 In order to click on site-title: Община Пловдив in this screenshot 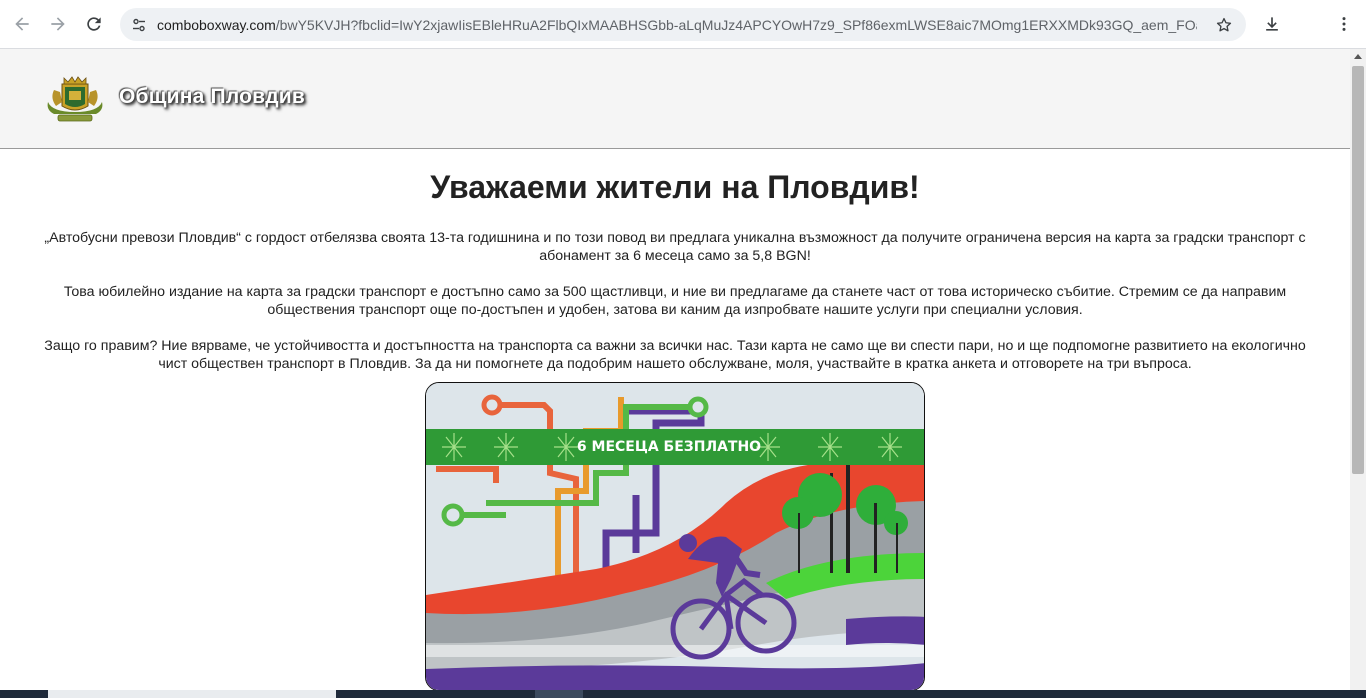, I will do `click(212, 96)`.